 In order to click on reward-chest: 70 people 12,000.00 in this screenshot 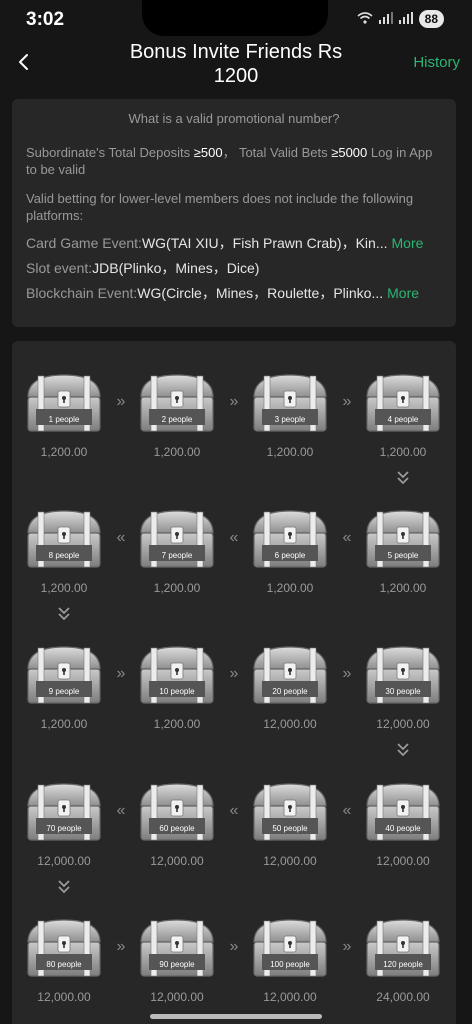, I will do `click(64, 830)`.